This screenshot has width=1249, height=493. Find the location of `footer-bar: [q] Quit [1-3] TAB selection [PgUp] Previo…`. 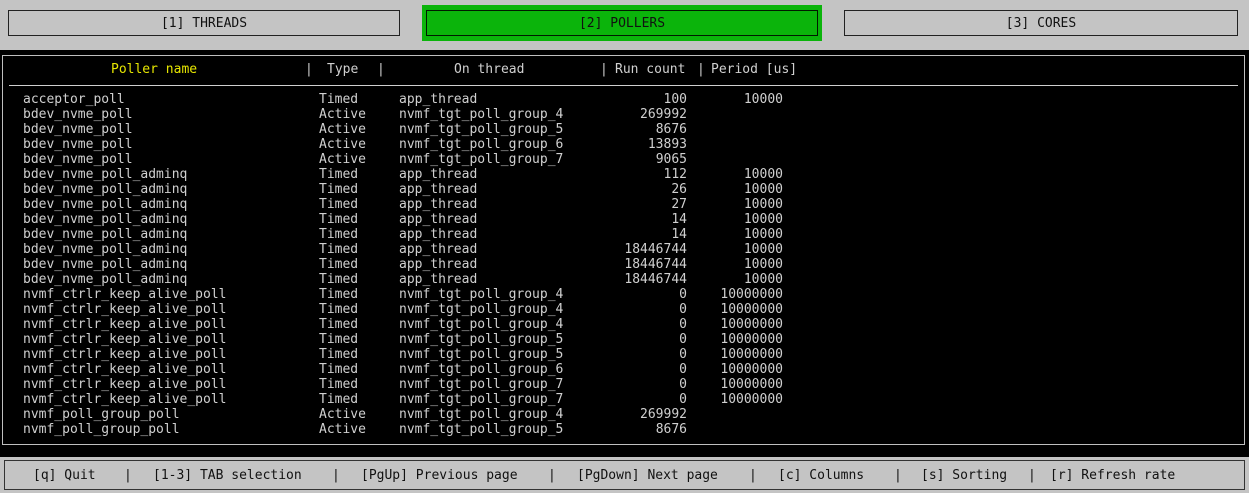

footer-bar: [q] Quit [1-3] TAB selection [PgUp] Previo… is located at coordinates (624, 475).